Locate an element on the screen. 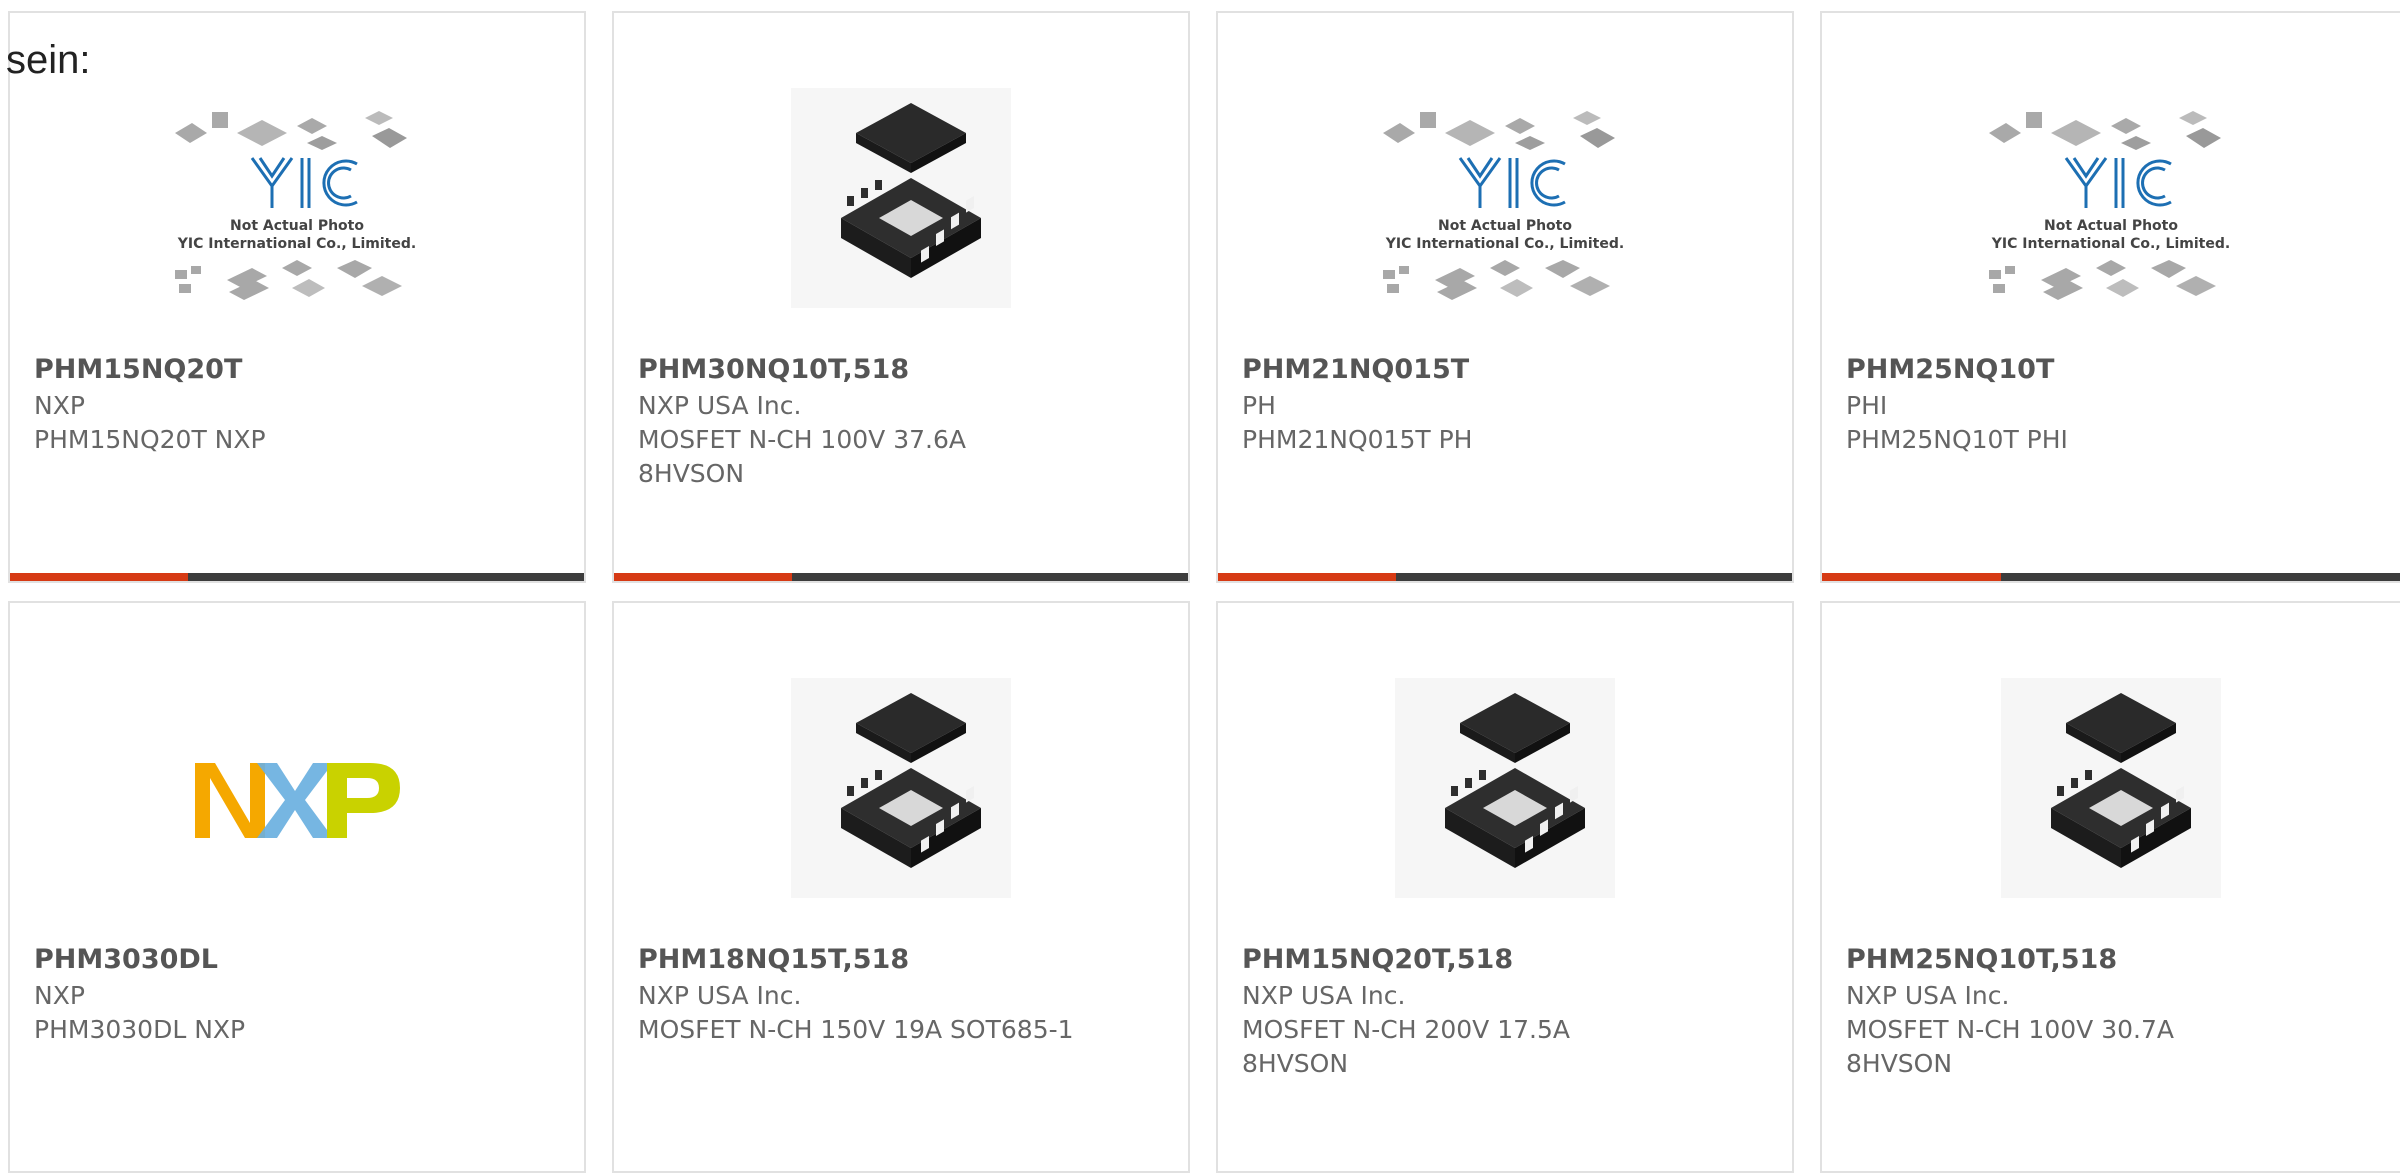  product-manufacturer: PH is located at coordinates (1259, 405).